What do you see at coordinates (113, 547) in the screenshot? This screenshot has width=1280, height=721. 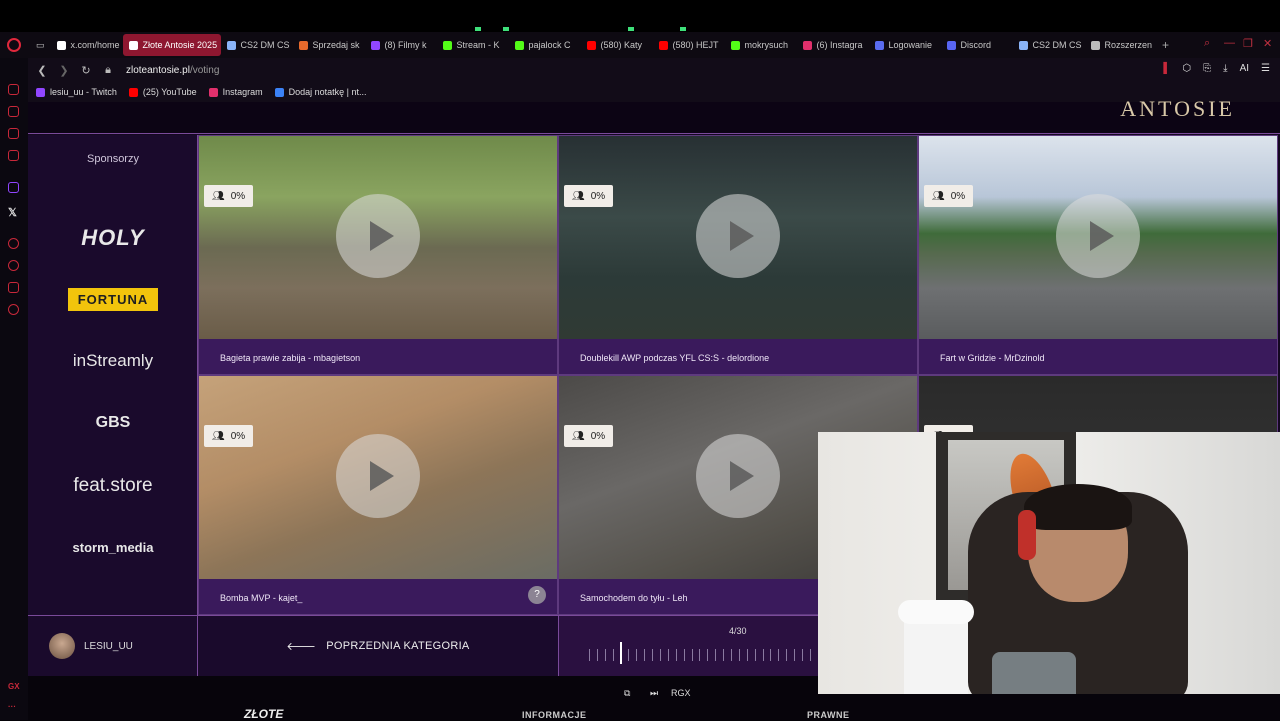 I see `sponsor-logo-stormmedia: storm_media` at bounding box center [113, 547].